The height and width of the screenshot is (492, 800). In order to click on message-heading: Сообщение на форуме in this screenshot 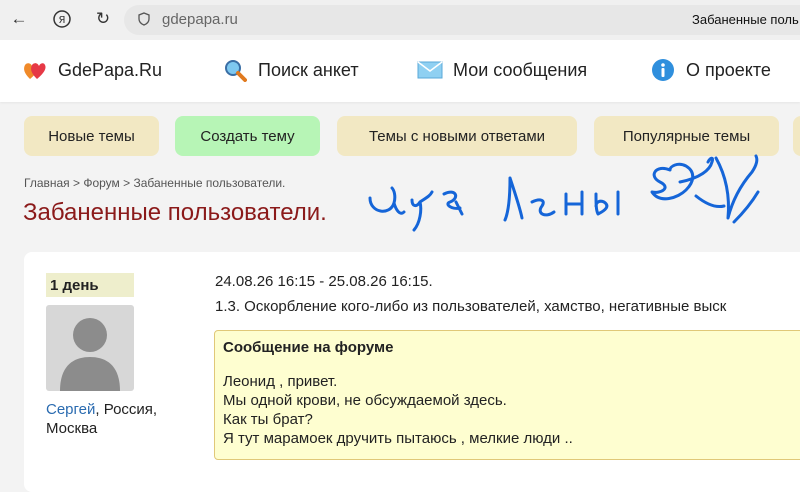, I will do `click(308, 347)`.